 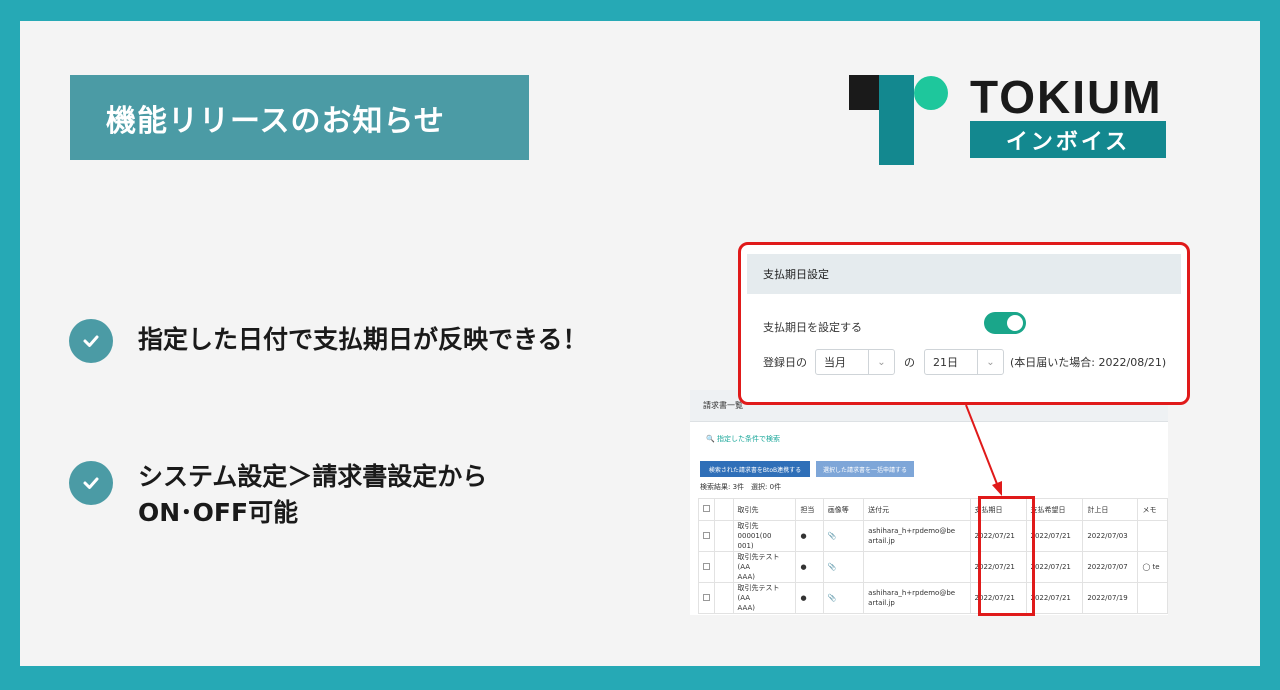 What do you see at coordinates (1152, 509) in the screenshot?
I see `col-memo: メモ` at bounding box center [1152, 509].